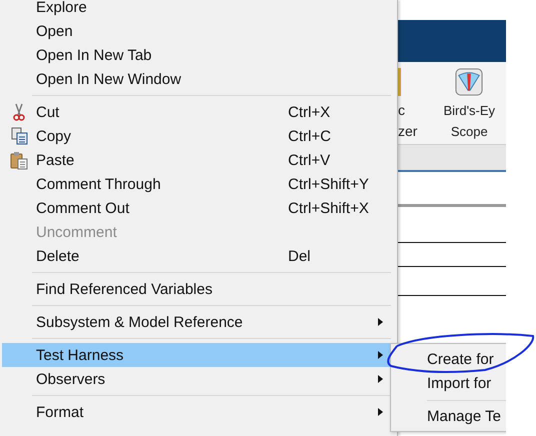  What do you see at coordinates (408, 131) in the screenshot?
I see `toolbar-label: zer` at bounding box center [408, 131].